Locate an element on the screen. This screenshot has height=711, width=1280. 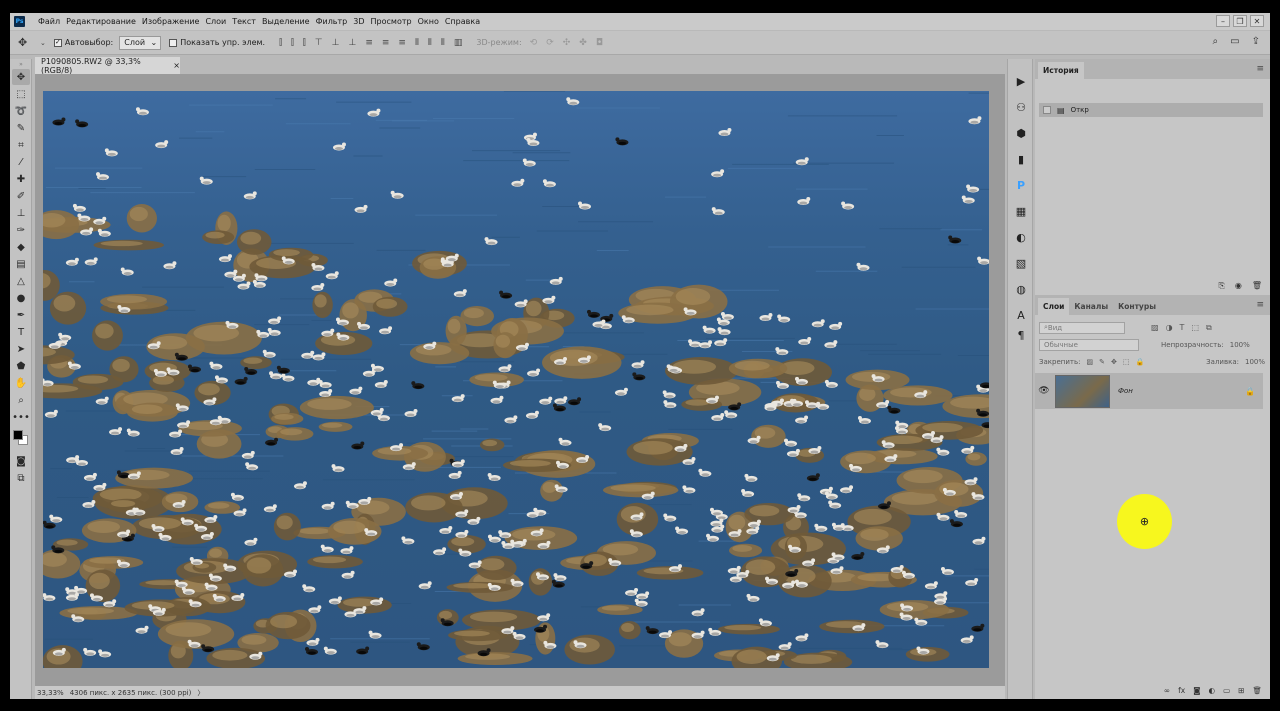
history-brush-tool-icon: ✑ is located at coordinates (21, 230).